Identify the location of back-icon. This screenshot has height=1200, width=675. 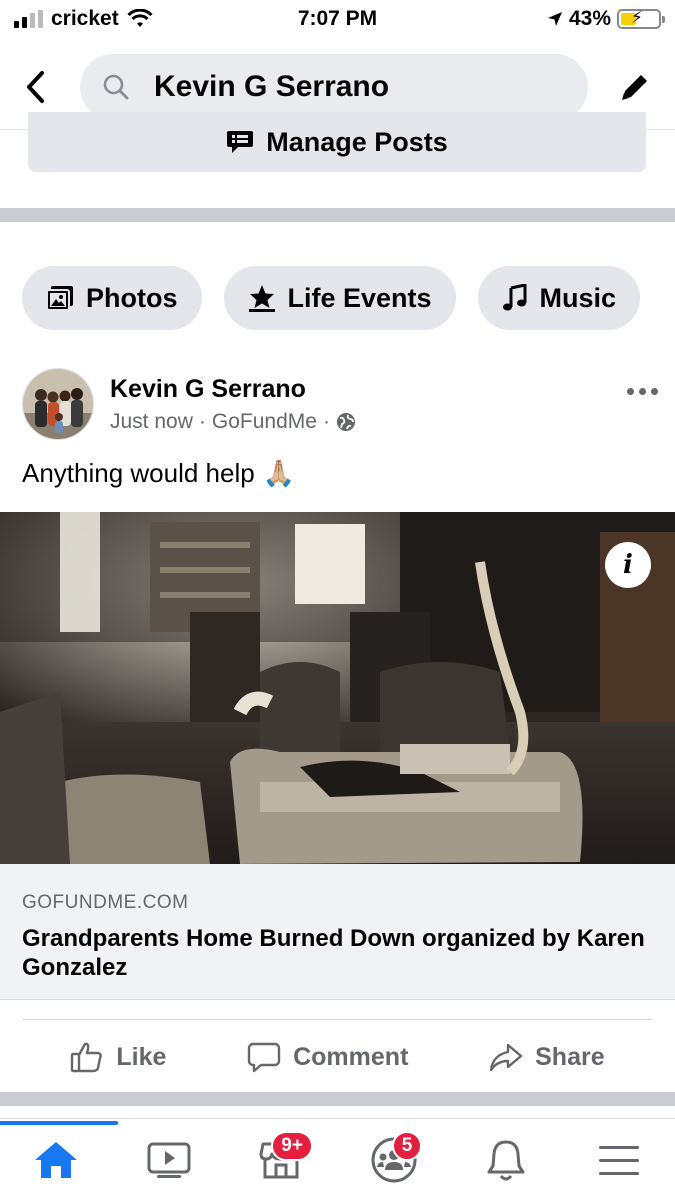
(35, 86).